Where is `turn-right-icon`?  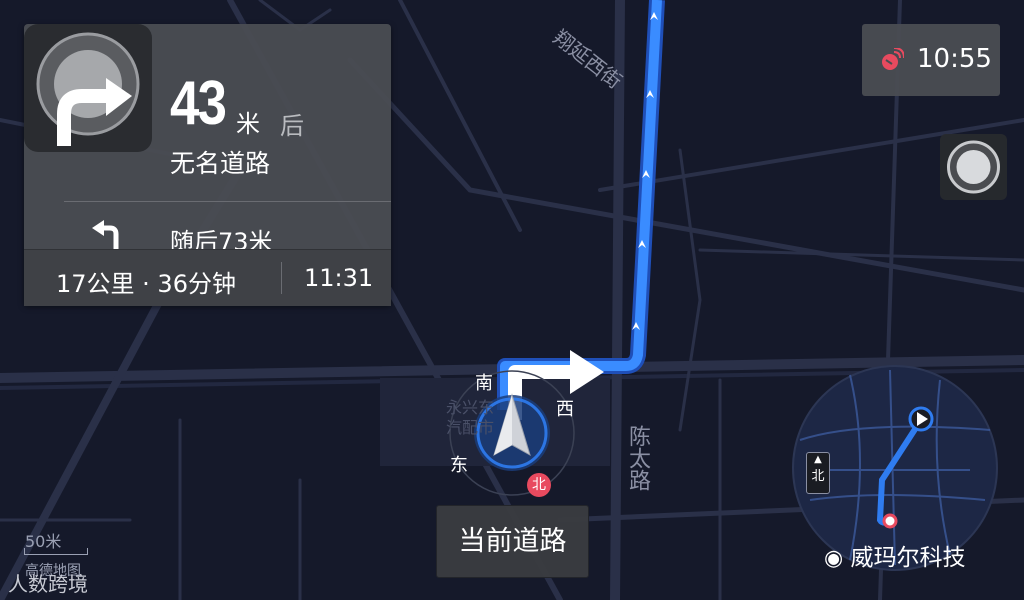 turn-right-icon is located at coordinates (88, 89).